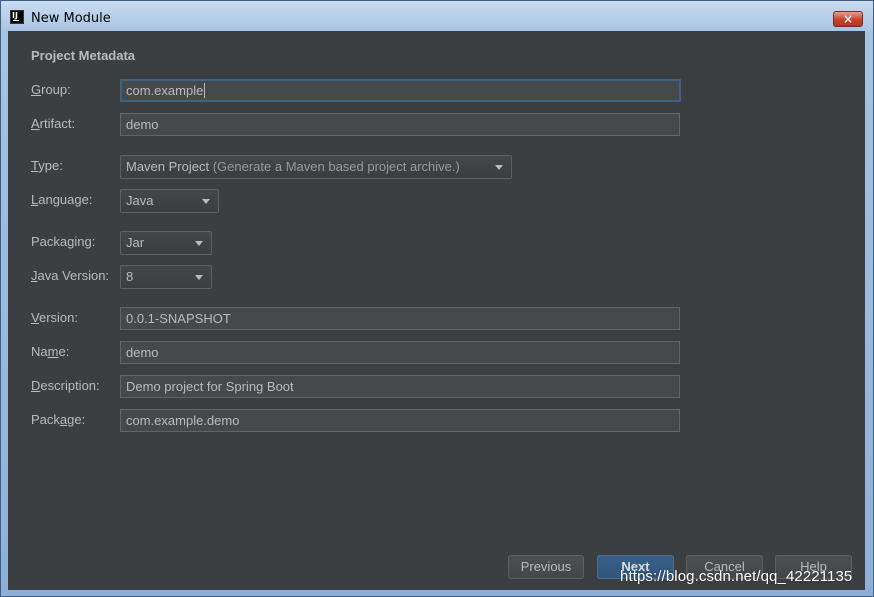 Image resolution: width=874 pixels, height=597 pixels. I want to click on packaging-label: Packaging:, so click(63, 242).